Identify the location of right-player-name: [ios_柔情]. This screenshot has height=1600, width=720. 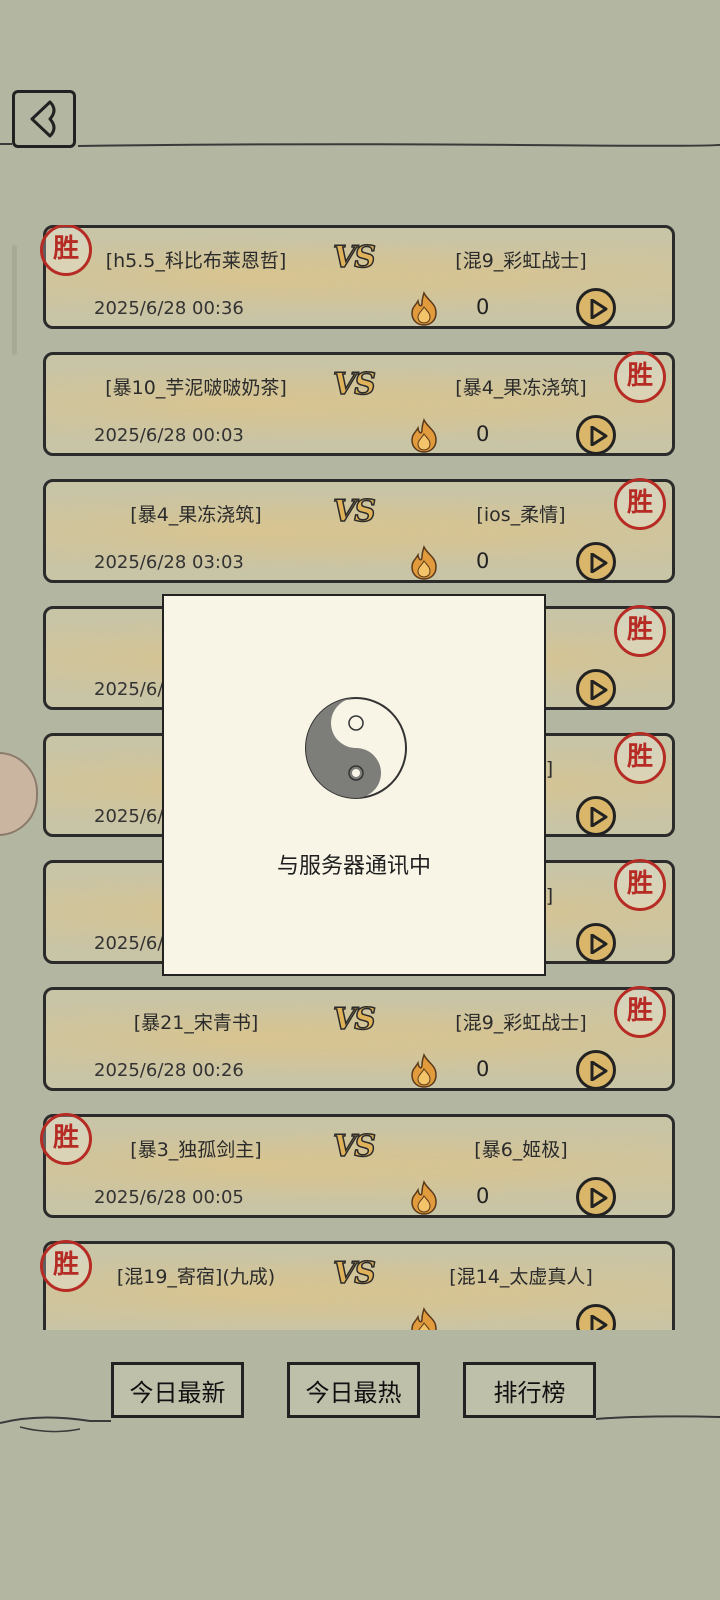
(521, 515).